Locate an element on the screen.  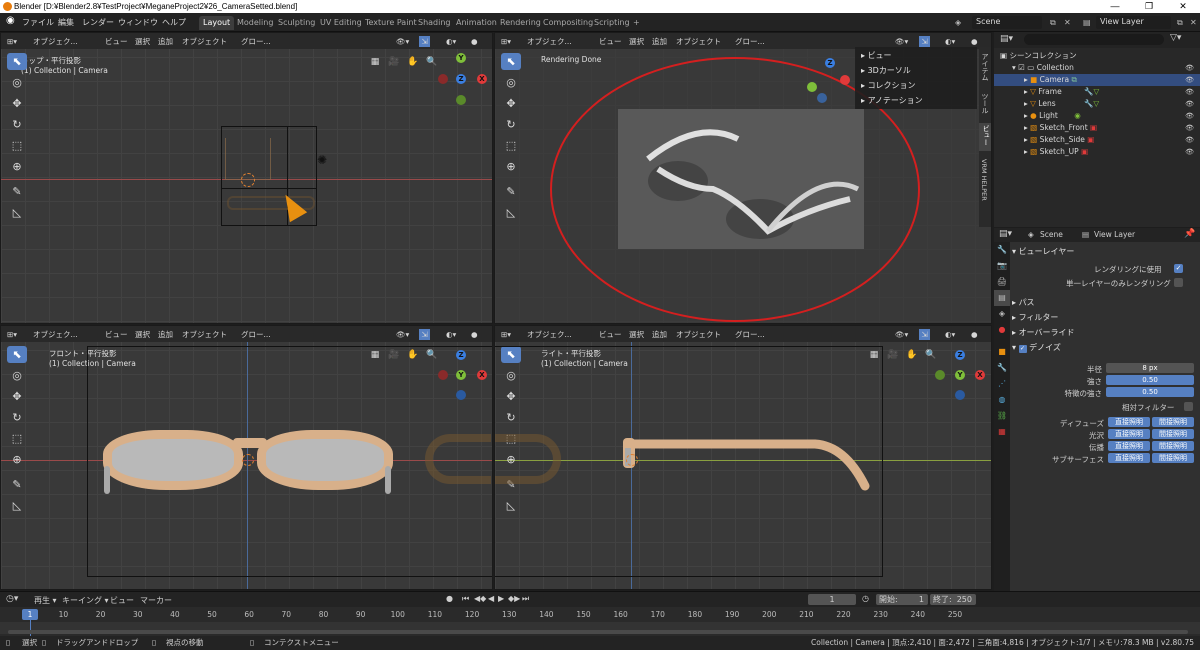
grid-toggle-icon: ▦ is located at coordinates (375, 62).